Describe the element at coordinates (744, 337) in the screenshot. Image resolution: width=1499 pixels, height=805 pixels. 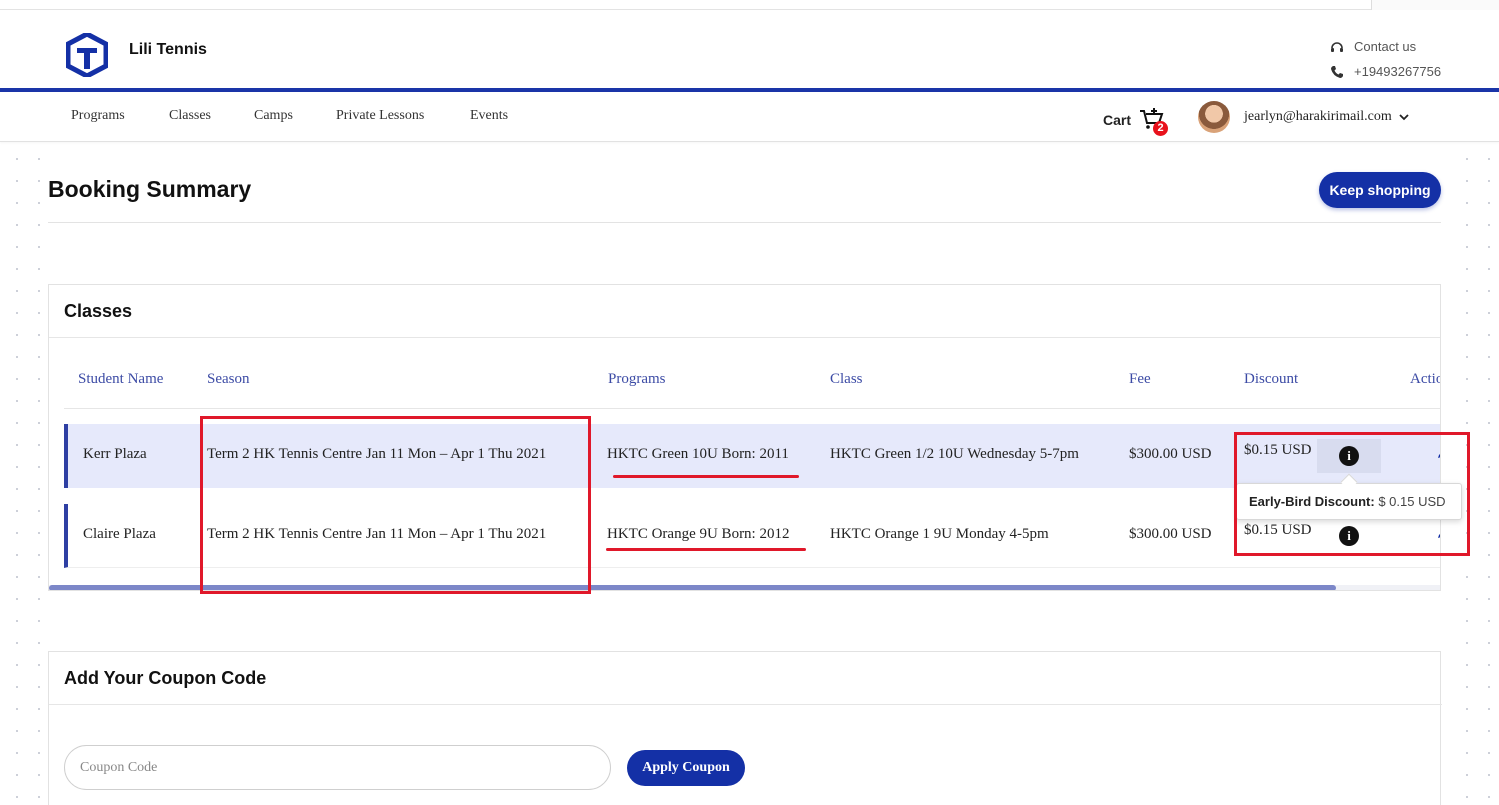
I see `card-divider` at that location.